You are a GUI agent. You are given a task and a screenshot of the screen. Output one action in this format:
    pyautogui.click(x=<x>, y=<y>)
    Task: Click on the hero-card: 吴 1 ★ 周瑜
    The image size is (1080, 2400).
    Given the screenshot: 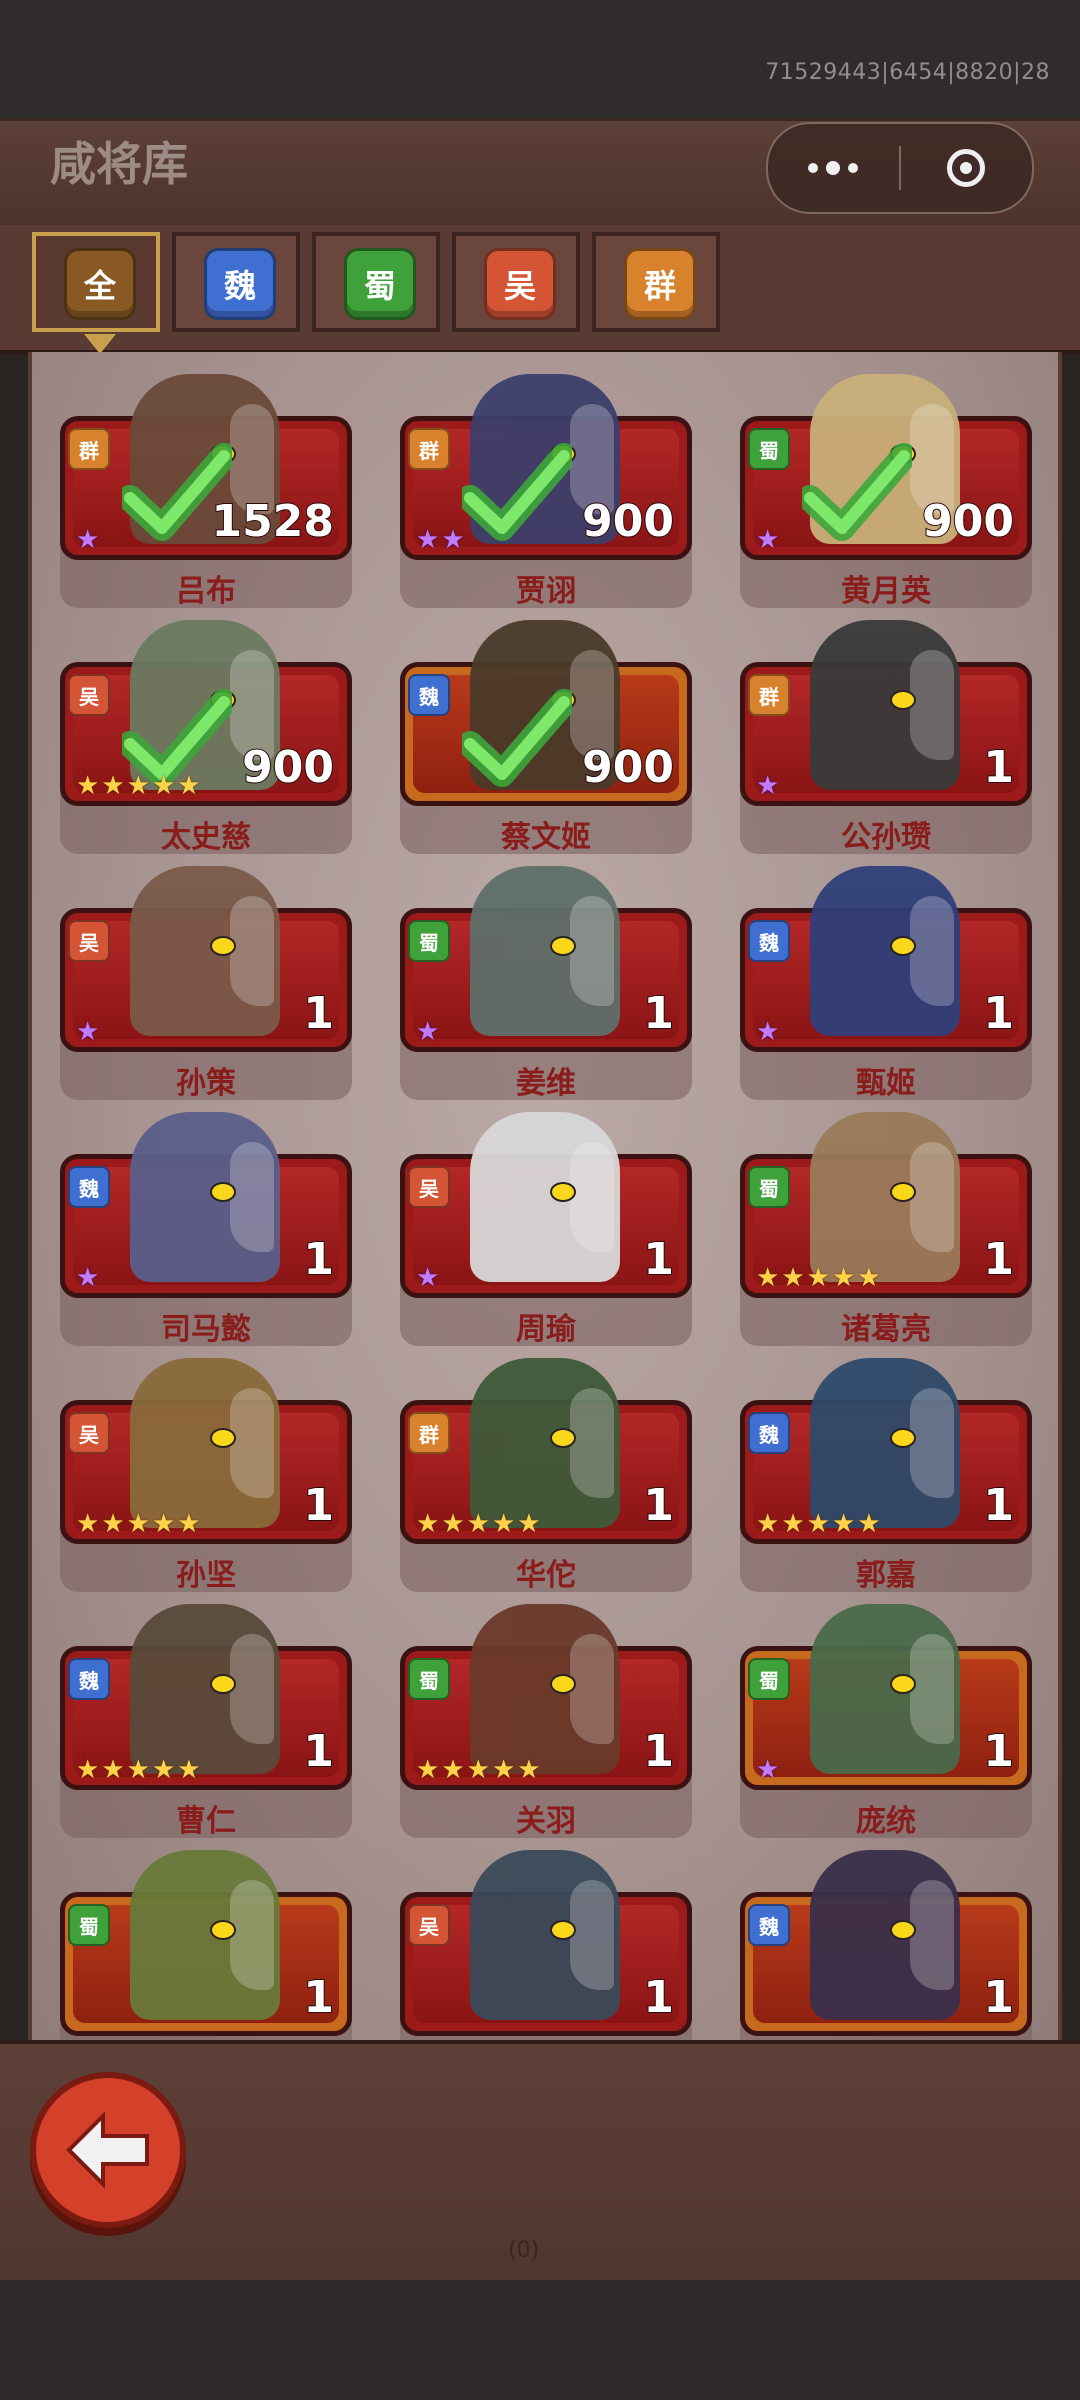 What is the action you would take?
    pyautogui.click(x=546, y=1229)
    